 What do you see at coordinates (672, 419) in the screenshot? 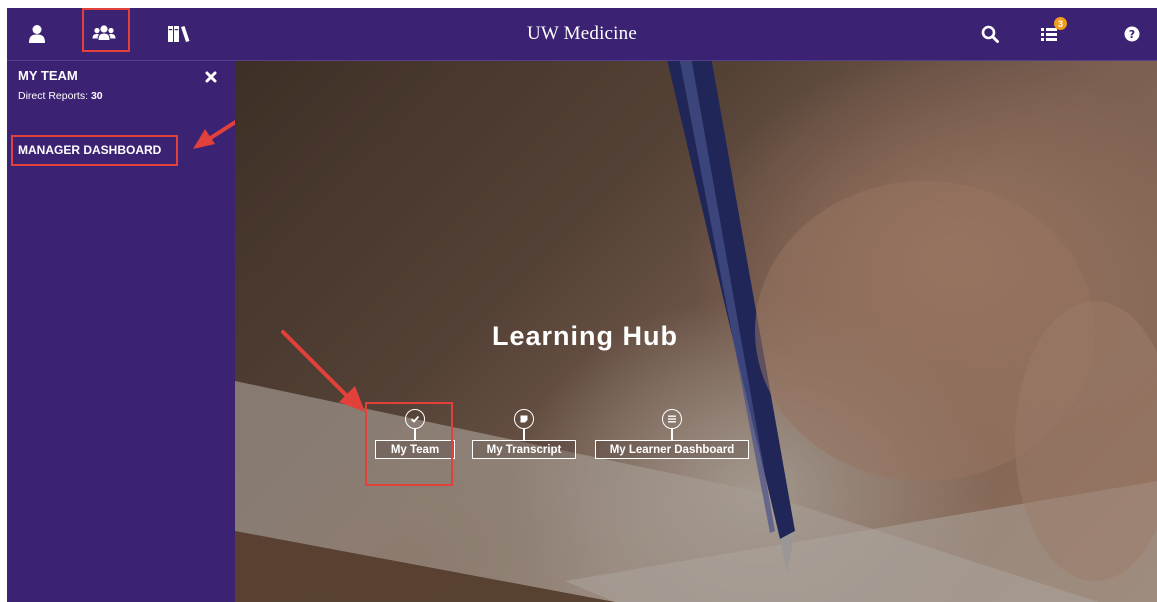
I see `list-icon` at bounding box center [672, 419].